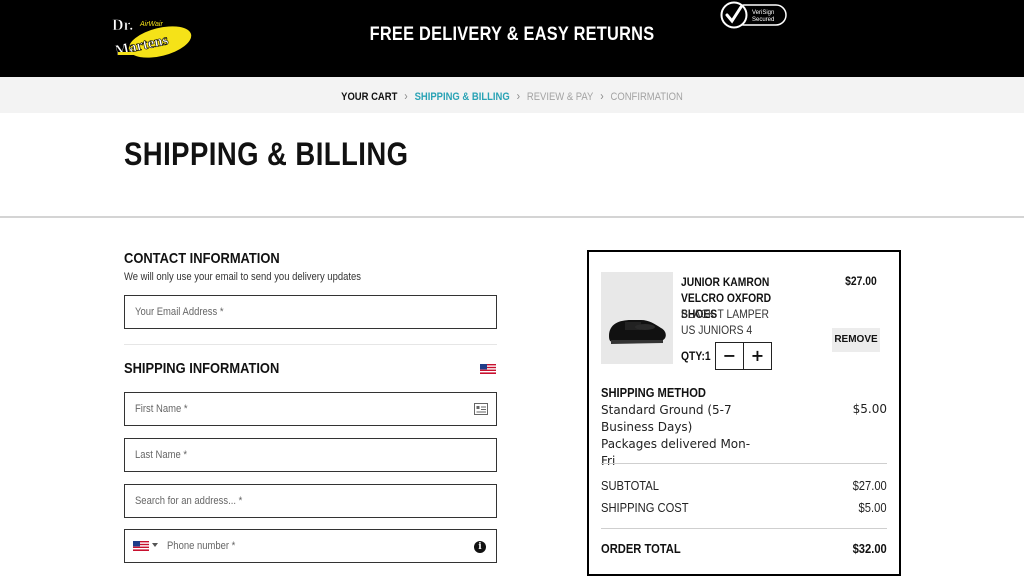 Image resolution: width=1024 pixels, height=576 pixels. What do you see at coordinates (310, 344) in the screenshot?
I see `section-divider` at bounding box center [310, 344].